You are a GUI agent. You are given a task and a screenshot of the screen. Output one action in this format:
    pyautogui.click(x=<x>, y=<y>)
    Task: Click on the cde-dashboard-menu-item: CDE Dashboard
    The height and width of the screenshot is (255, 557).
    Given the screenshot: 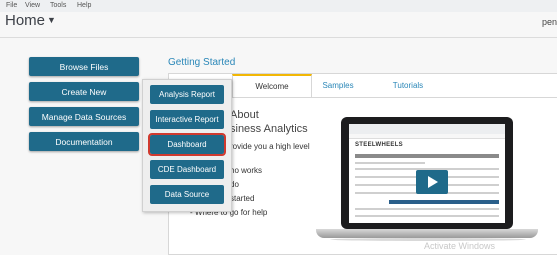 What is the action you would take?
    pyautogui.click(x=187, y=169)
    